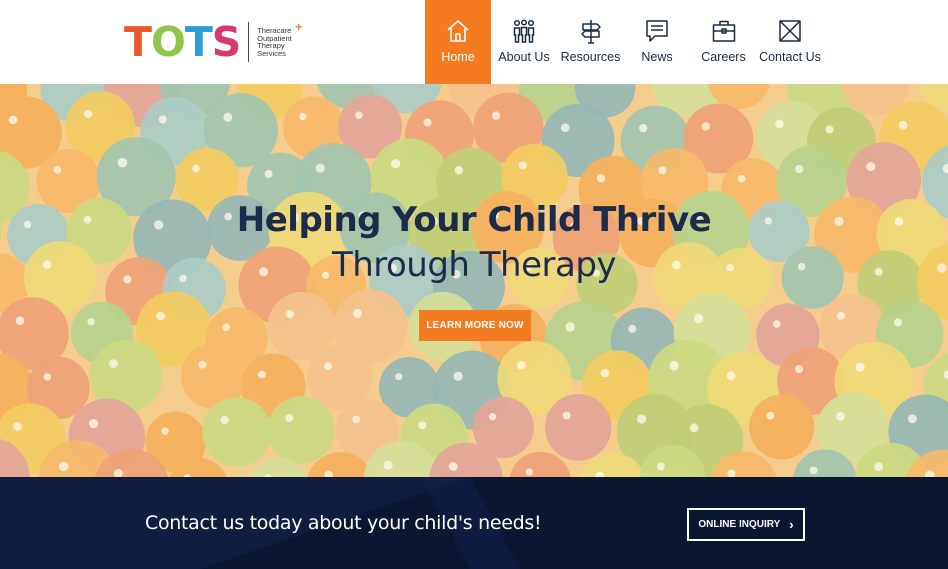 The height and width of the screenshot is (569, 948). I want to click on nav-label: Careers, so click(723, 57).